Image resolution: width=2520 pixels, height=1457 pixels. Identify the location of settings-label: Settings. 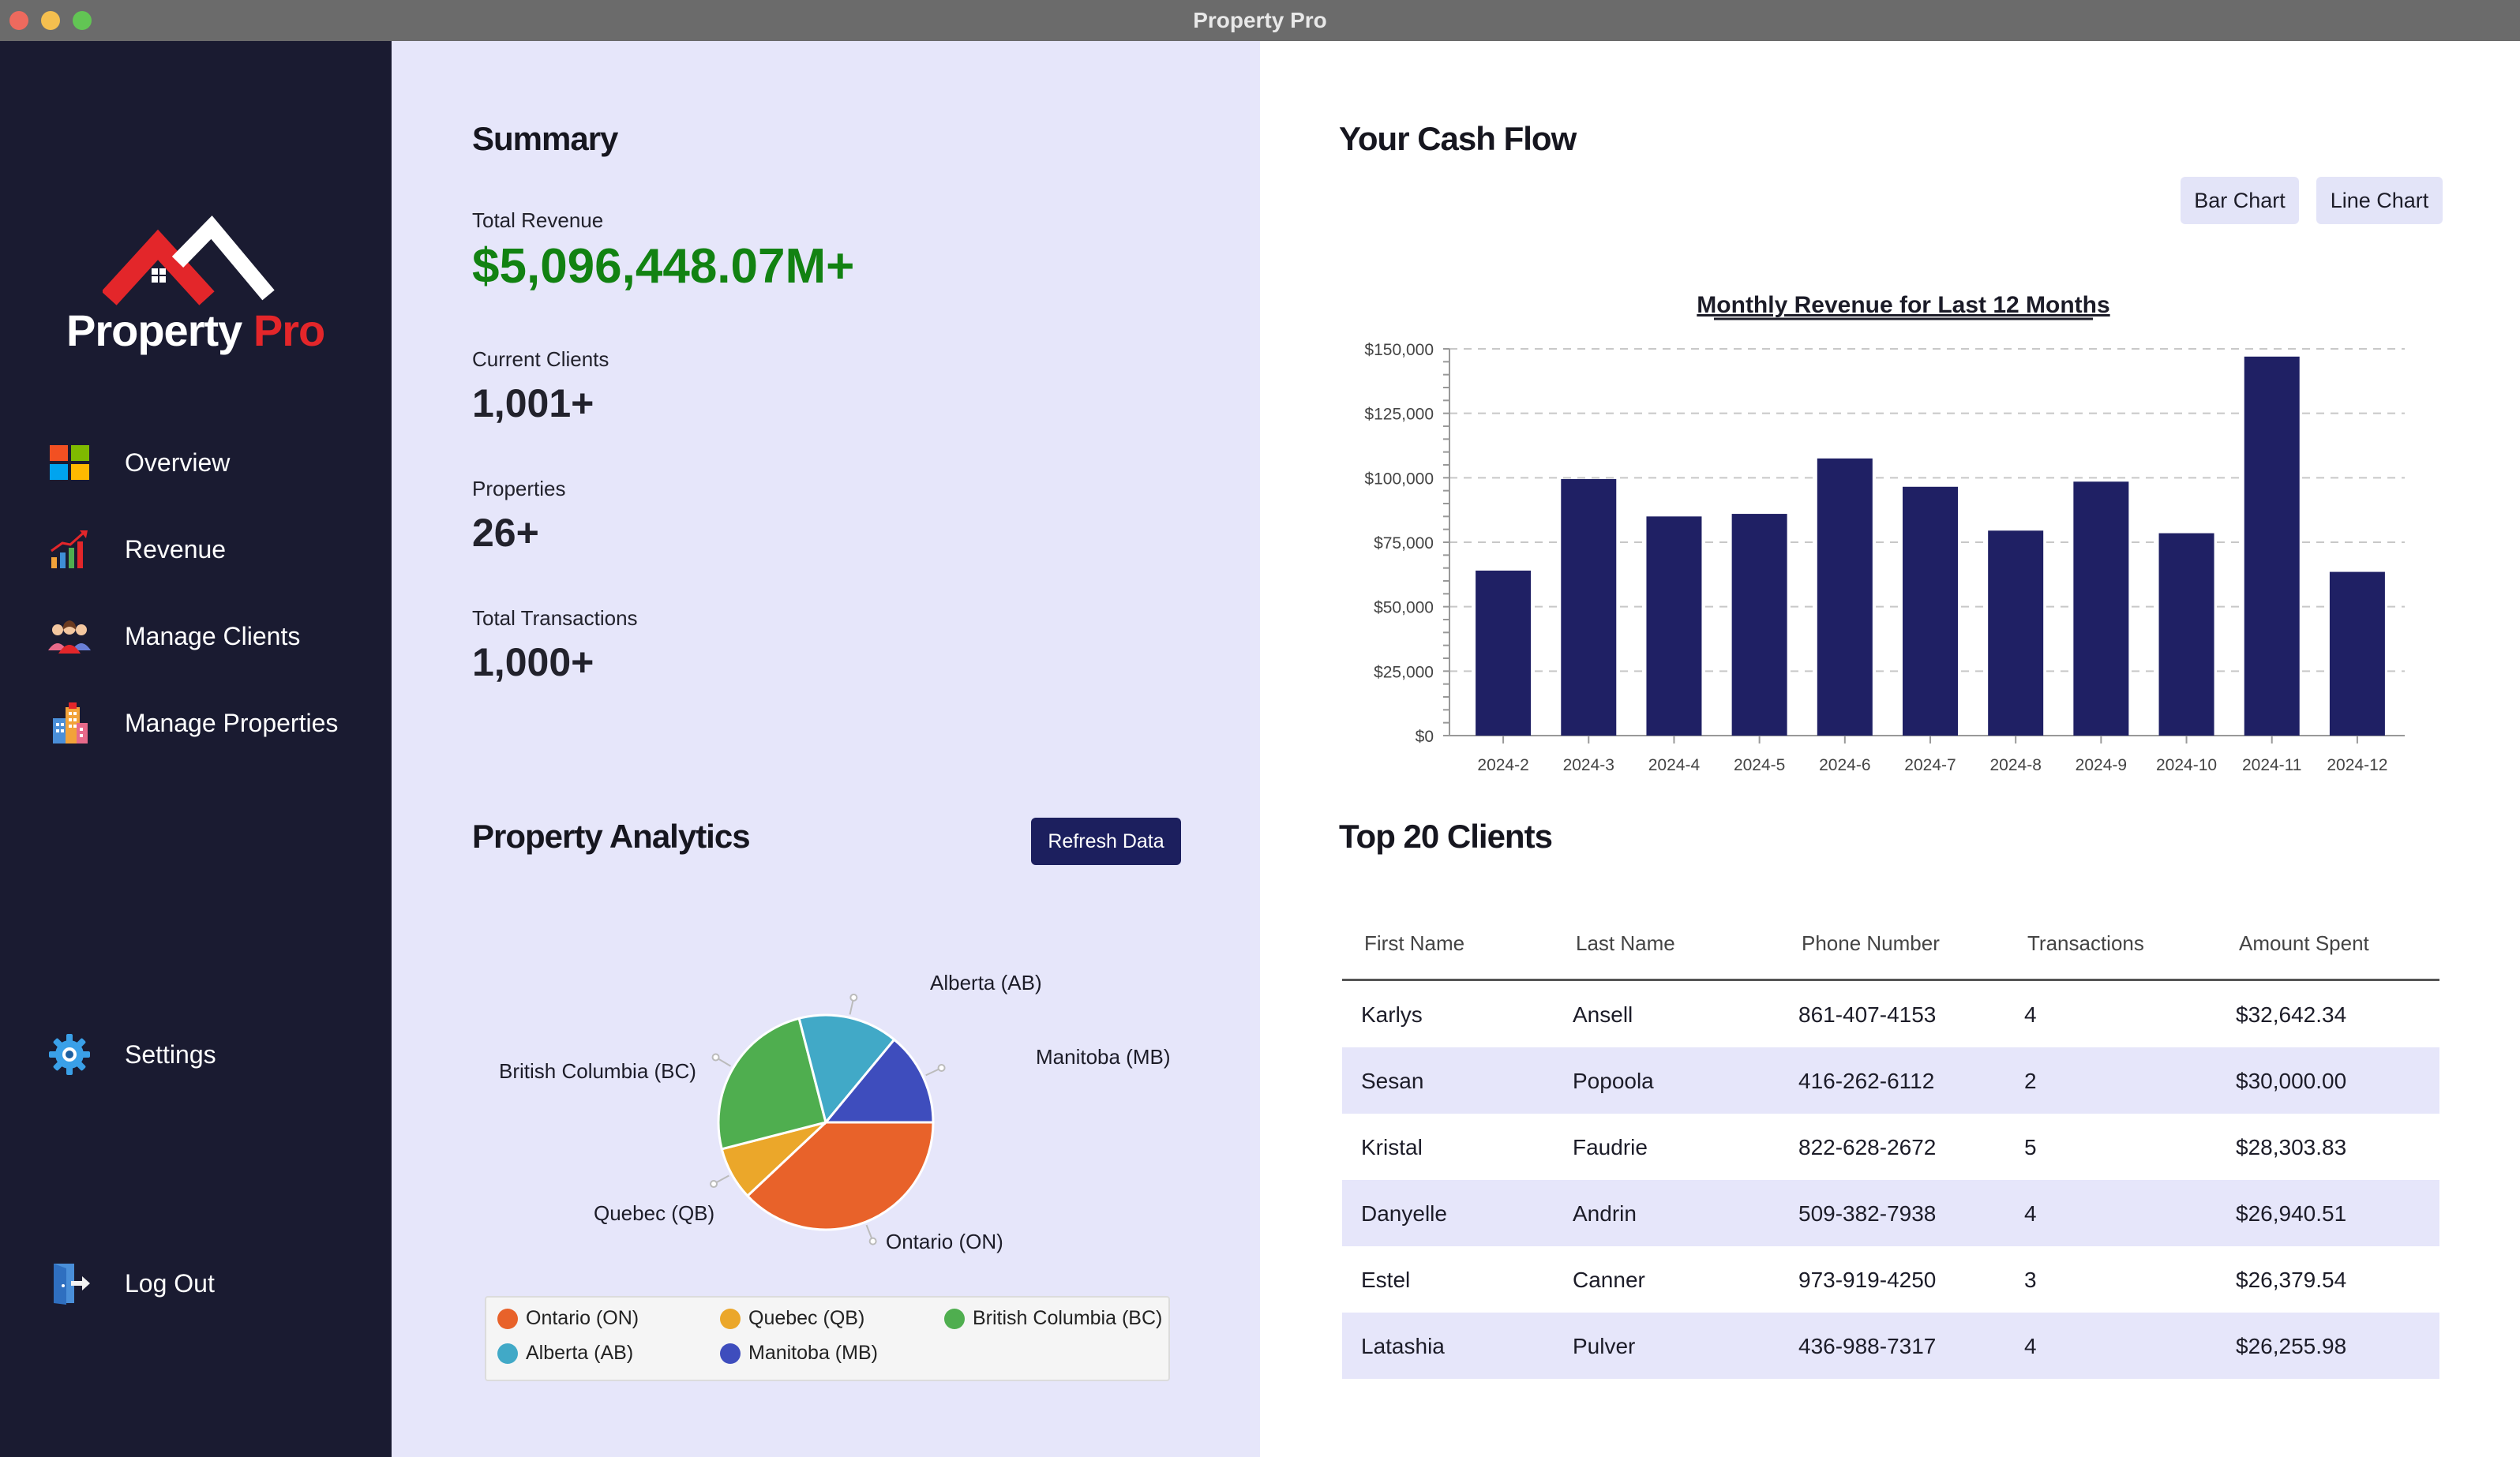
(170, 1054).